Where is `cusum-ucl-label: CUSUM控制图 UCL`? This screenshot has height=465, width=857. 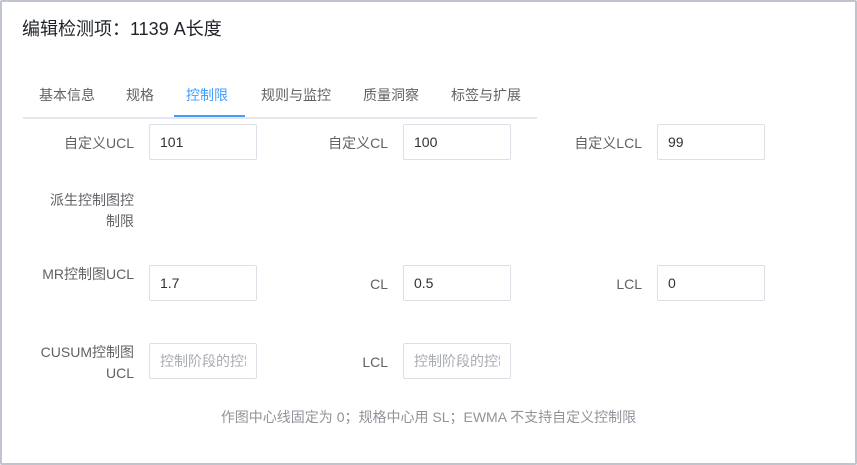
cusum-ucl-label: CUSUM控制图 UCL is located at coordinates (87, 362).